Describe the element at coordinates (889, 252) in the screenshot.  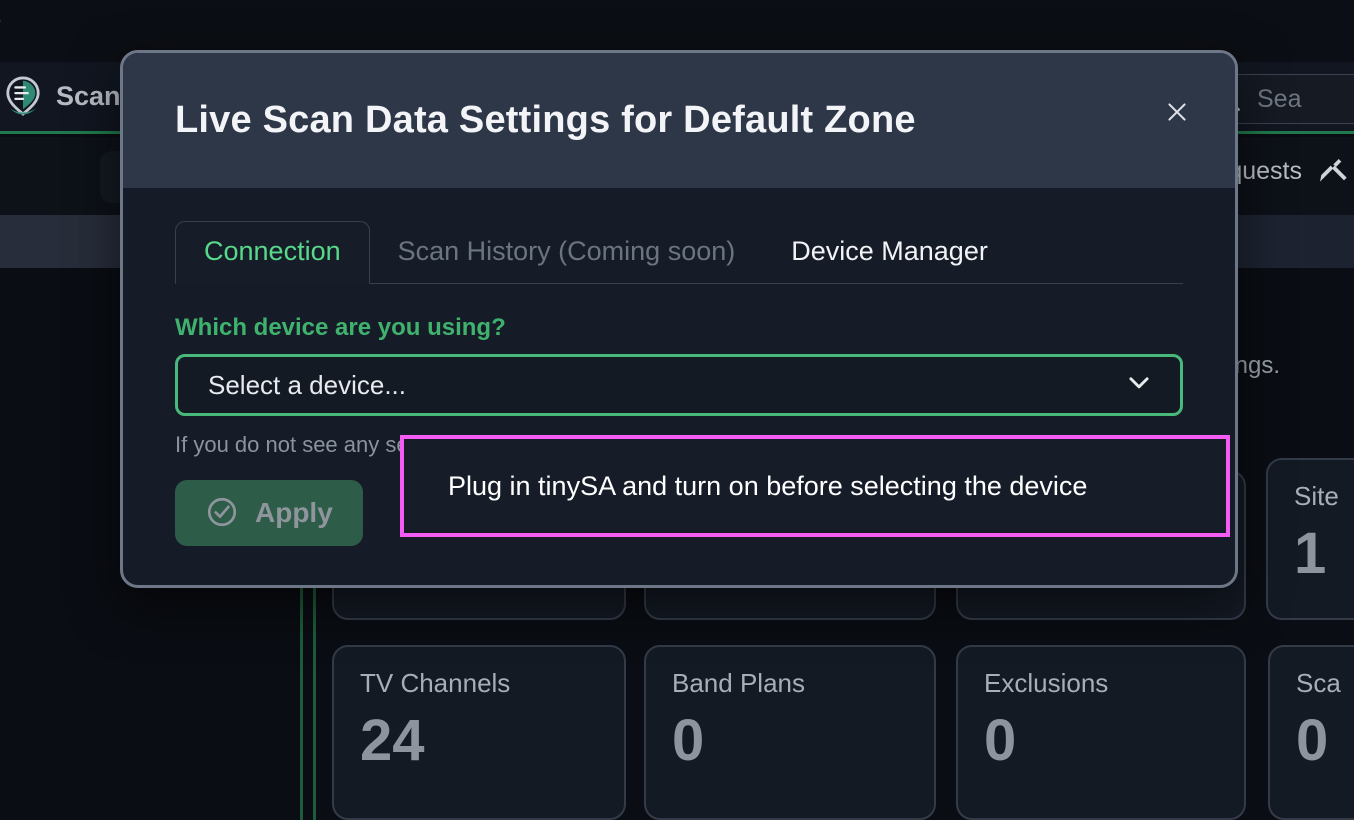
I see `tab-device-manager: Device Manager` at that location.